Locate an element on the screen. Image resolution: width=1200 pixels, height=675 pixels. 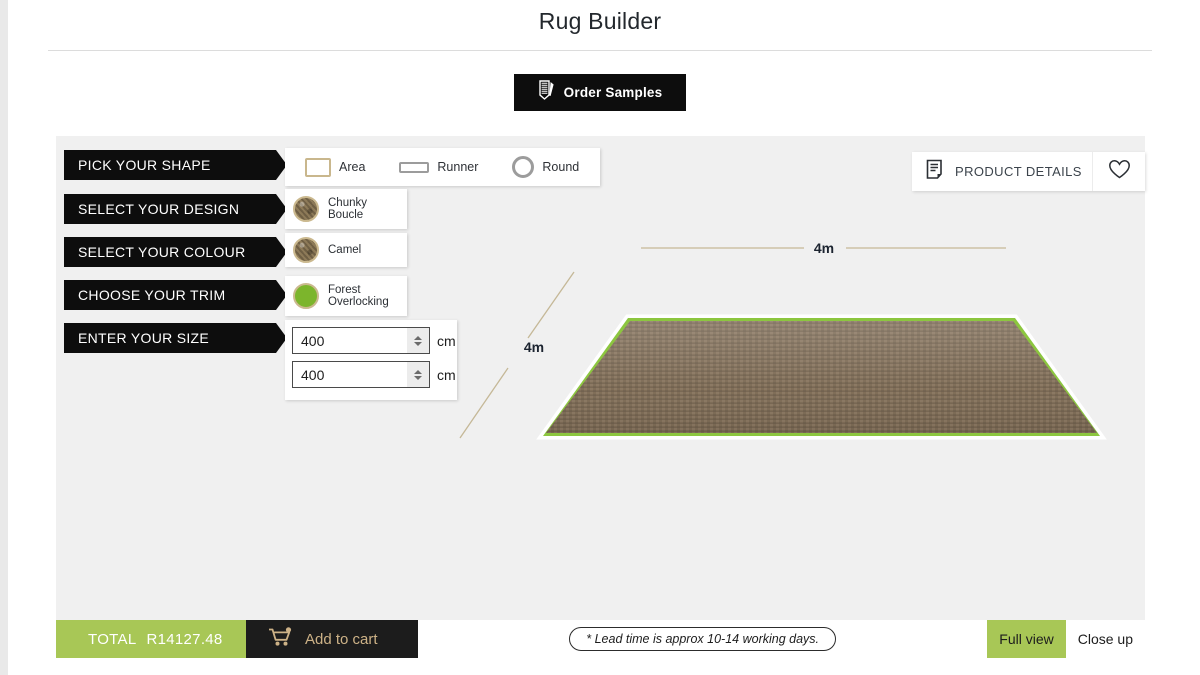
page-title: Rug Builder is located at coordinates (600, 21).